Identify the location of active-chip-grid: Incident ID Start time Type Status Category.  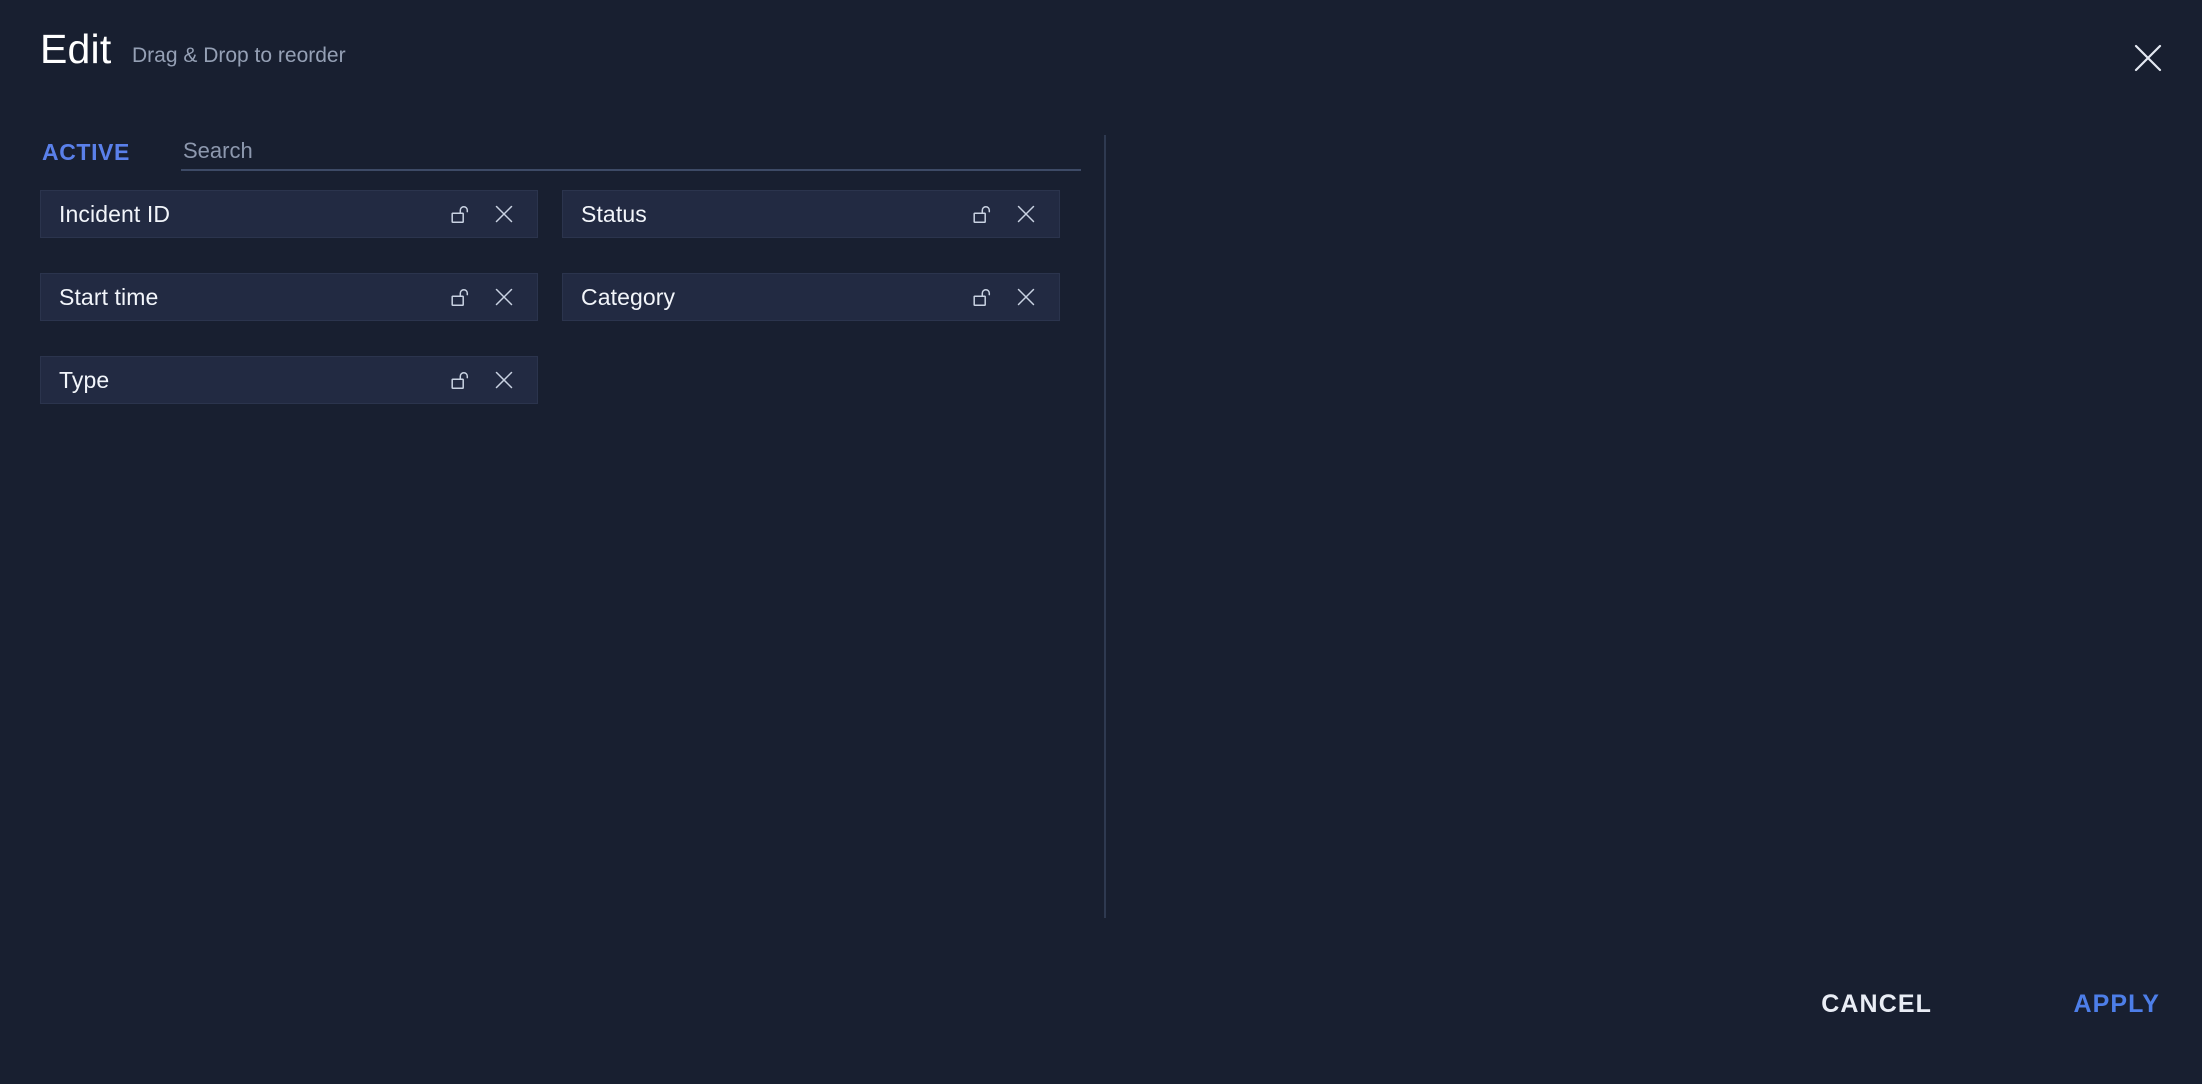
(550, 297).